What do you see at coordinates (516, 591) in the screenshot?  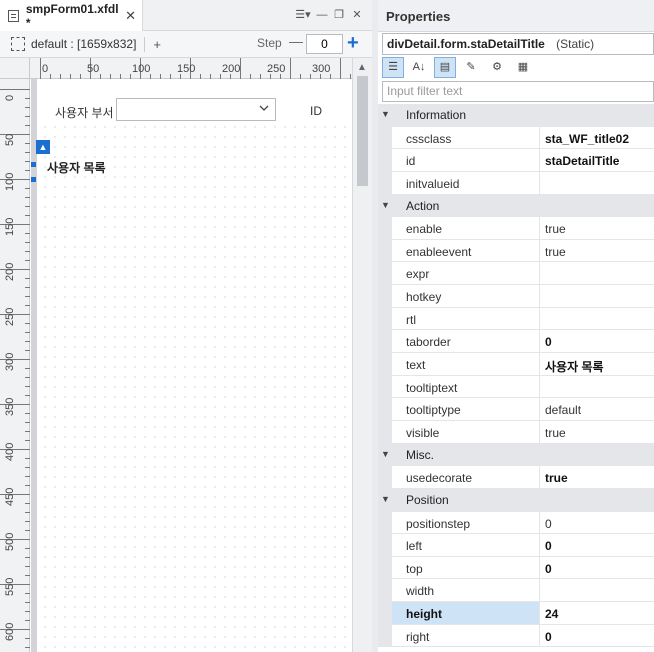 I see `property-row-width: width` at bounding box center [516, 591].